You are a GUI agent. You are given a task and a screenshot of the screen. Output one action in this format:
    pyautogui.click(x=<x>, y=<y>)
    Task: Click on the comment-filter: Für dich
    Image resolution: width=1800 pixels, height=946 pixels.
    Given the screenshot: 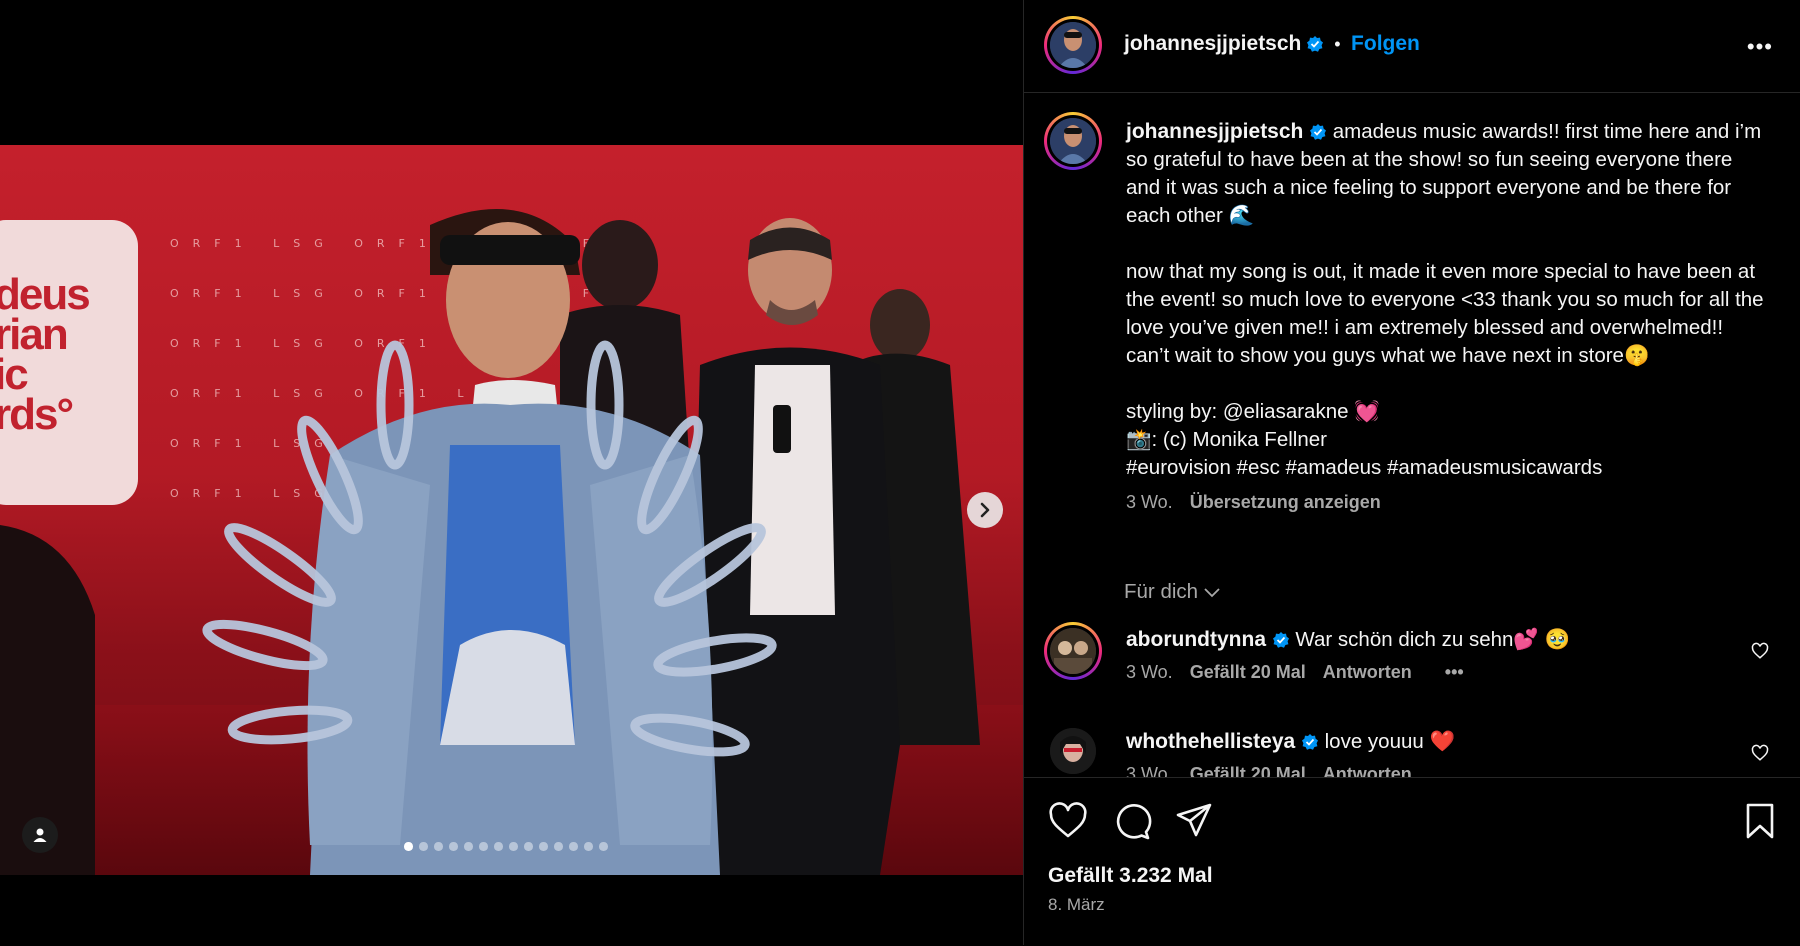 What is the action you would take?
    pyautogui.click(x=1172, y=592)
    